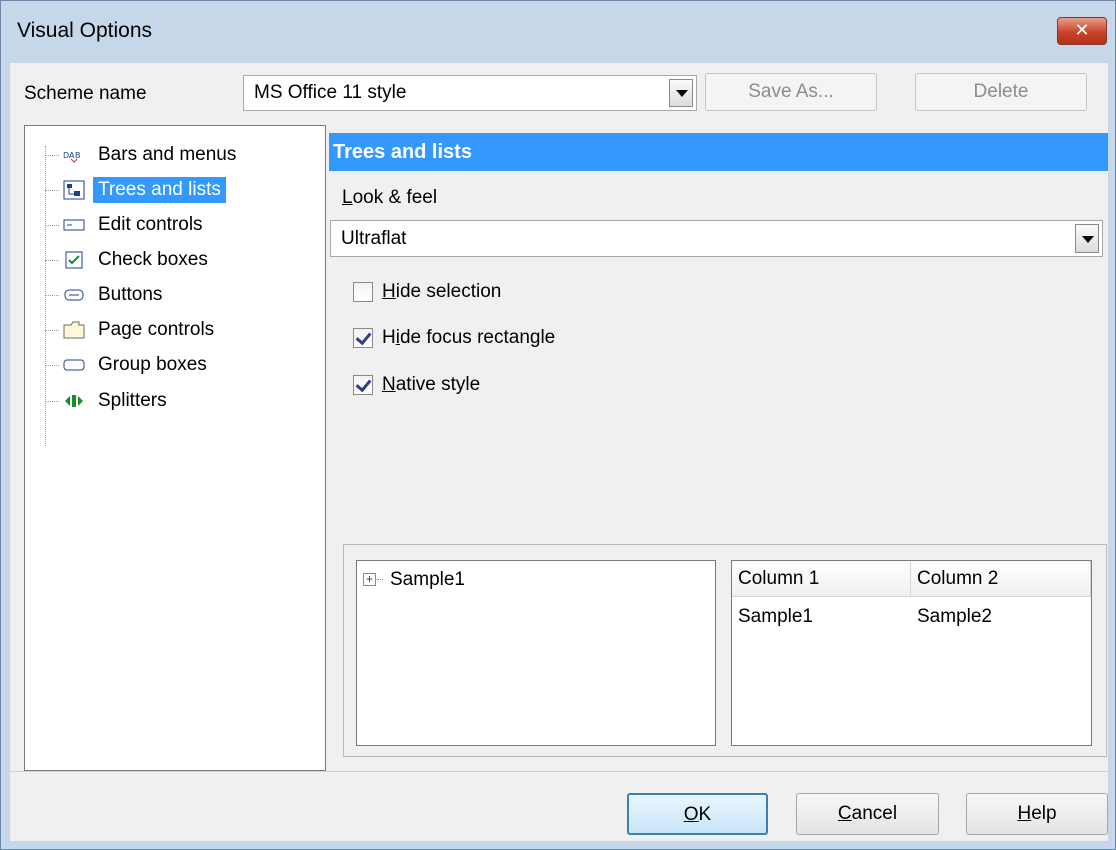 This screenshot has width=1116, height=850. What do you see at coordinates (74, 401) in the screenshot?
I see `splitters-icon` at bounding box center [74, 401].